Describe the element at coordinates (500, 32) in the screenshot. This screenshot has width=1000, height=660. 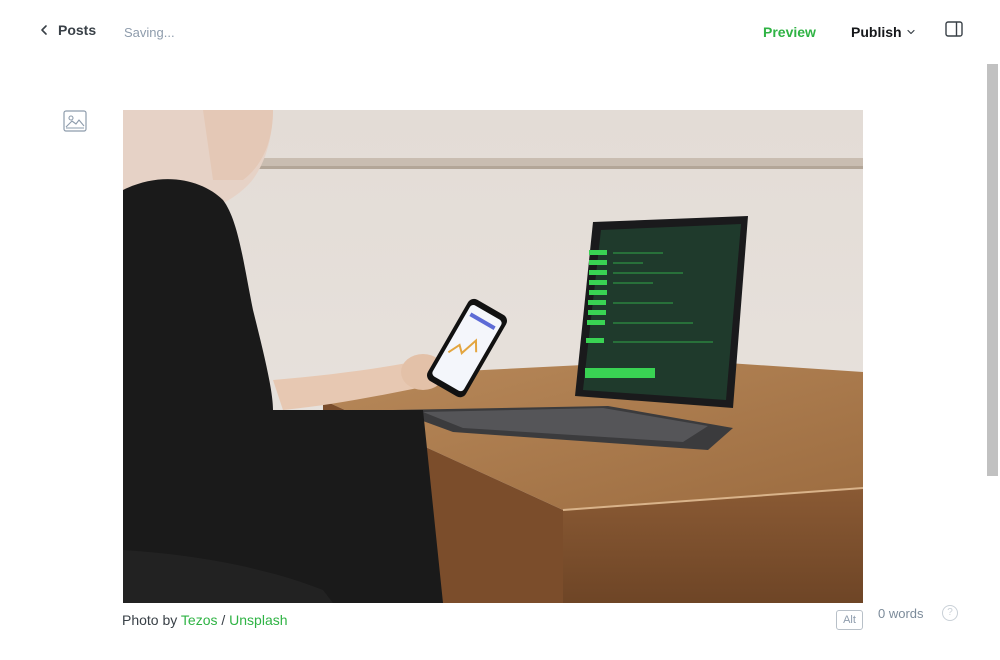
I see `editor-header: Posts Saving... Preview Publish` at that location.